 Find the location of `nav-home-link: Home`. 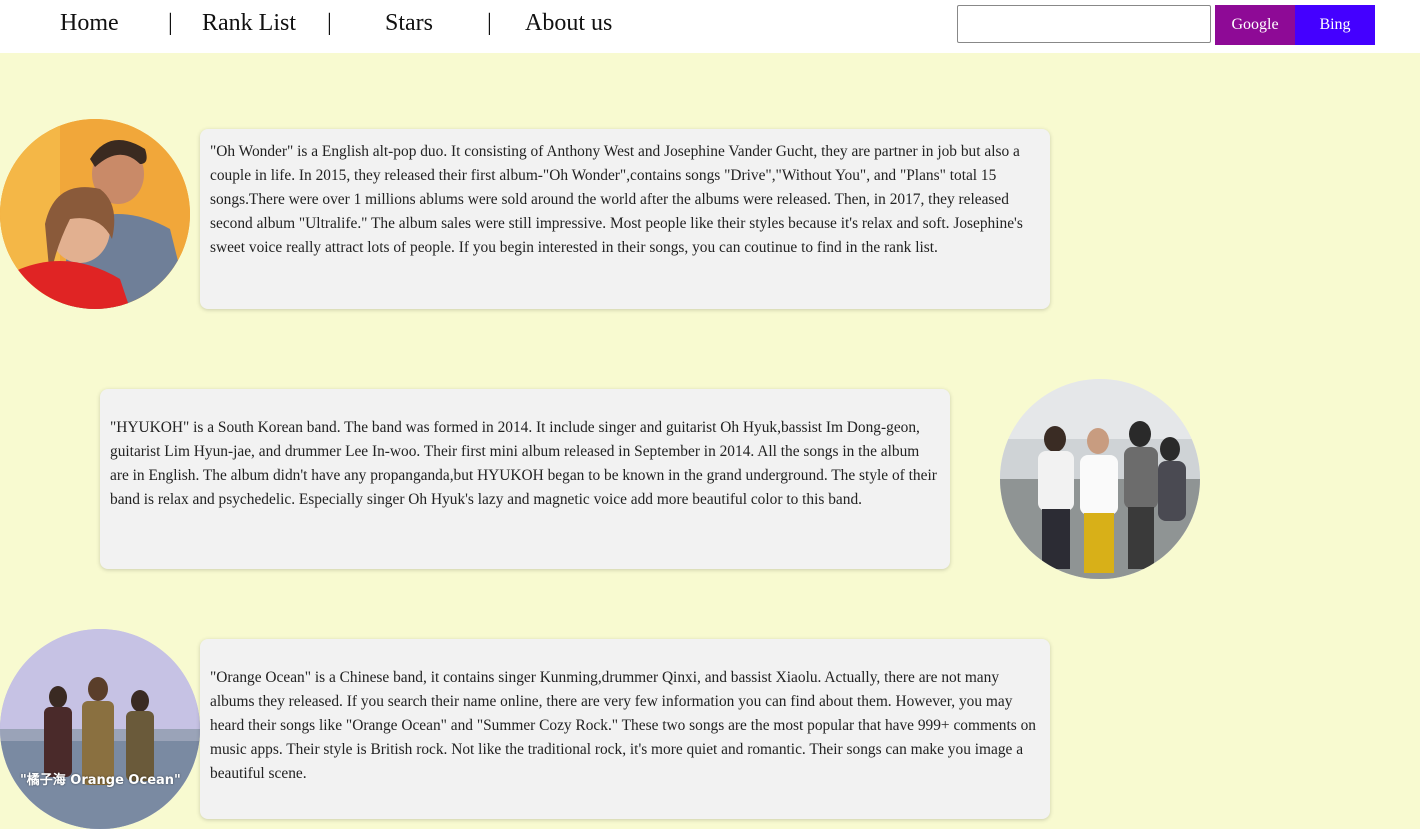

nav-home-link: Home is located at coordinates (89, 23).